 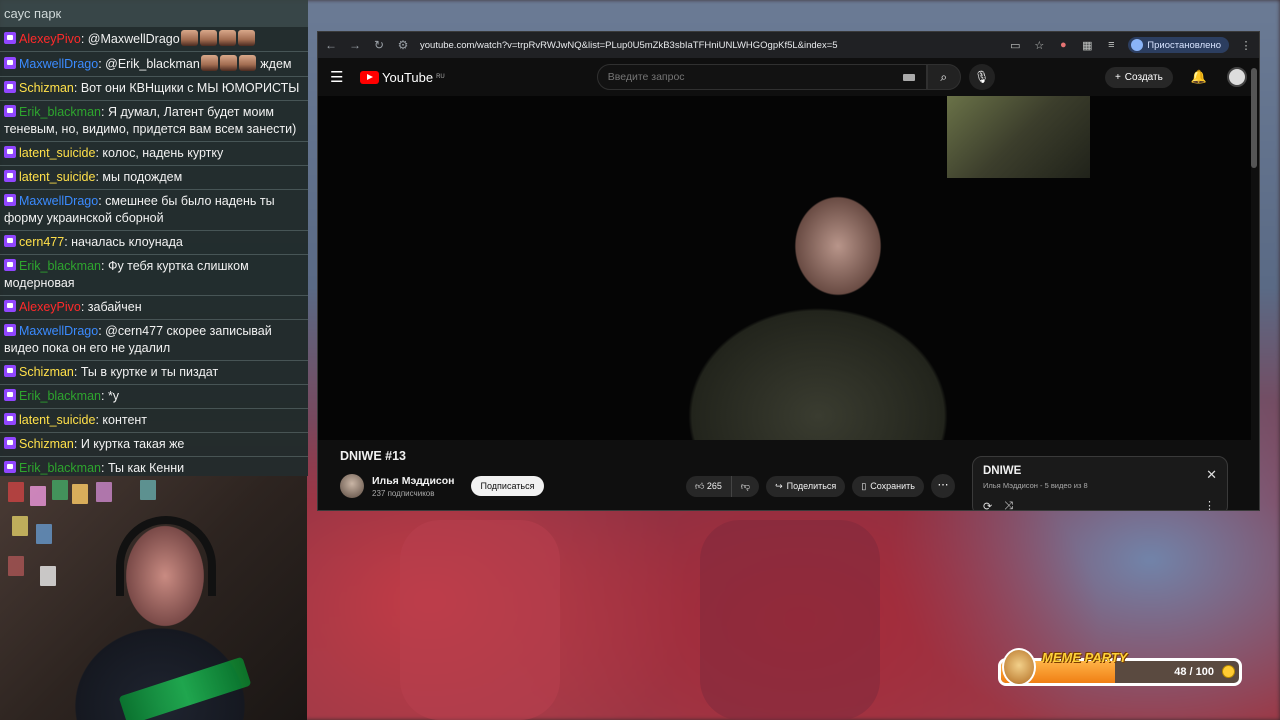 I want to click on playlist-subtitle: Илья Мэддисон - 5 видео из 8, so click(x=1035, y=485).